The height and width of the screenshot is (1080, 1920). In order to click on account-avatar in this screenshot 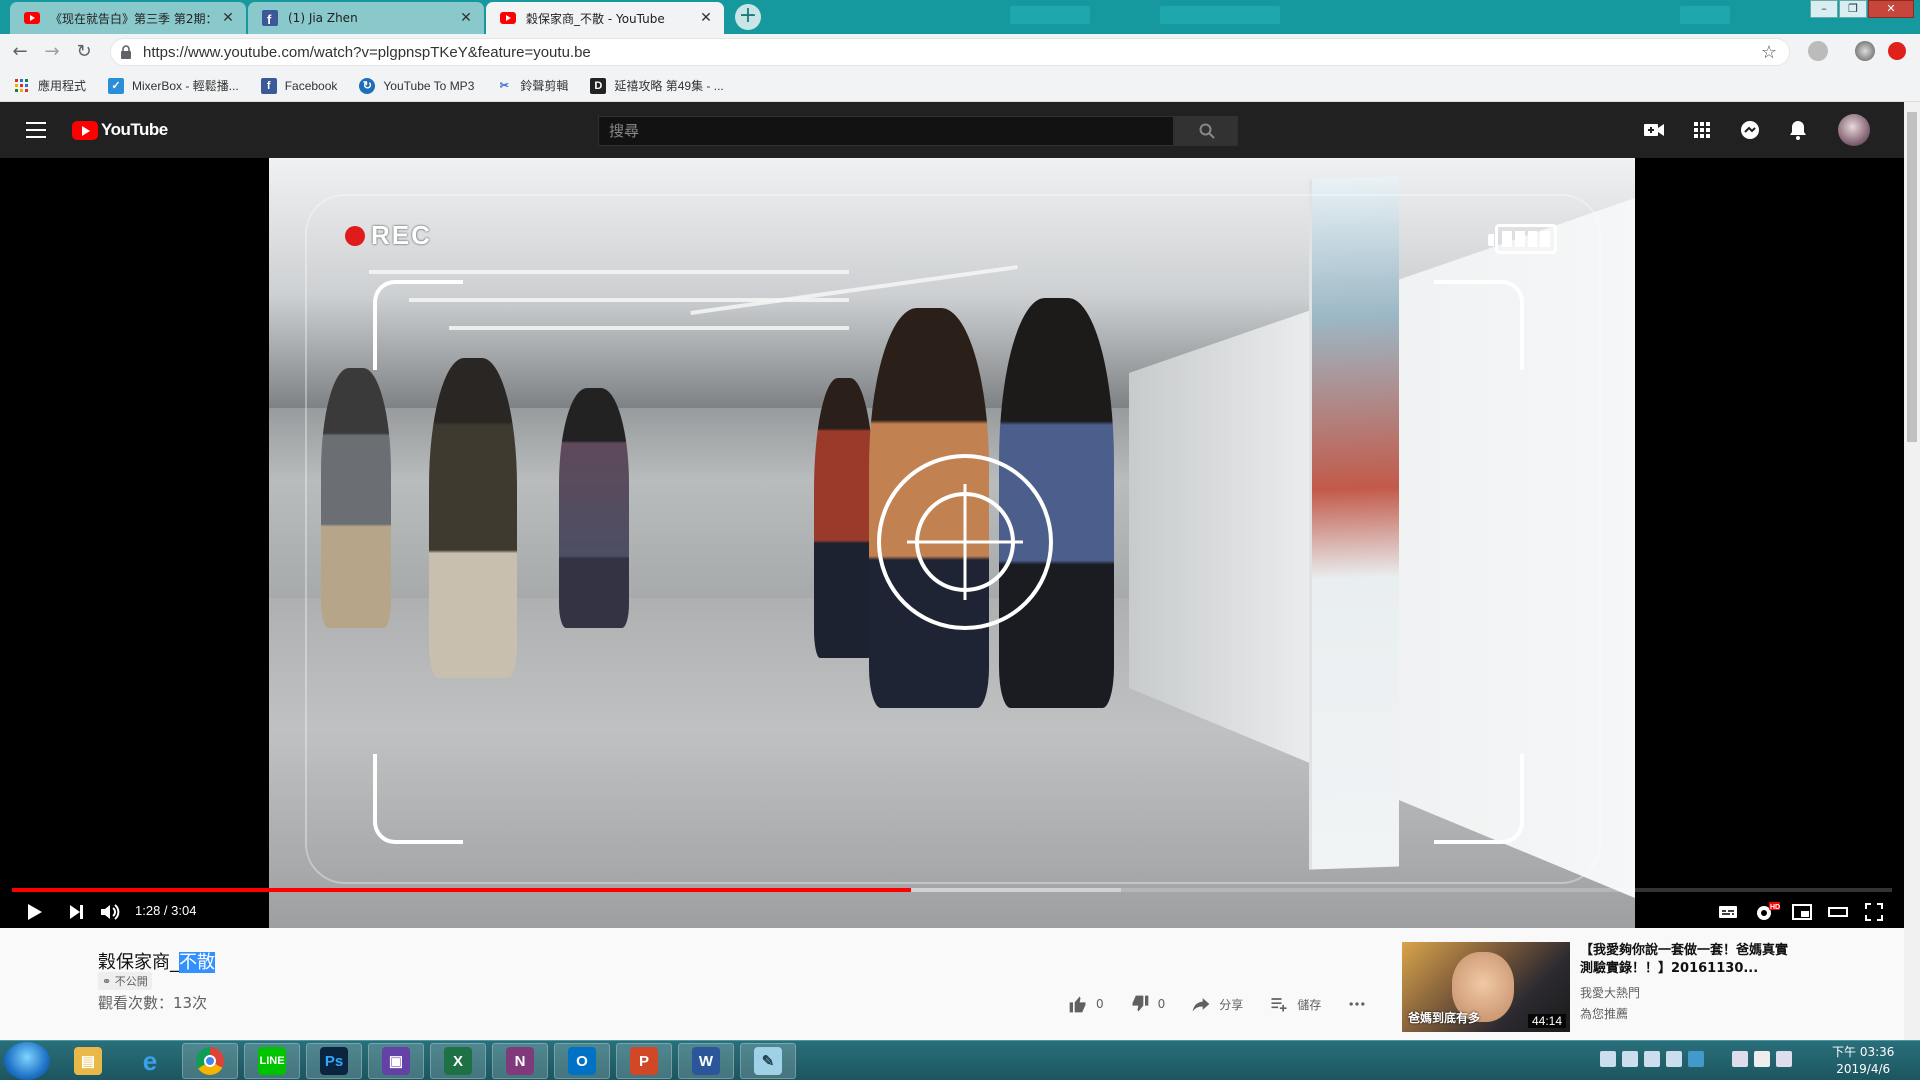, I will do `click(1854, 130)`.